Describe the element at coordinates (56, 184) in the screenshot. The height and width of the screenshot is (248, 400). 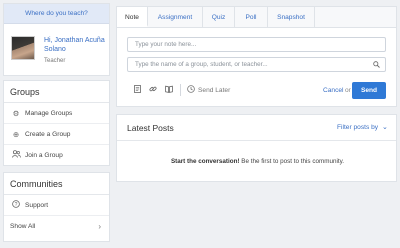
I see `communities-title: Communities` at that location.